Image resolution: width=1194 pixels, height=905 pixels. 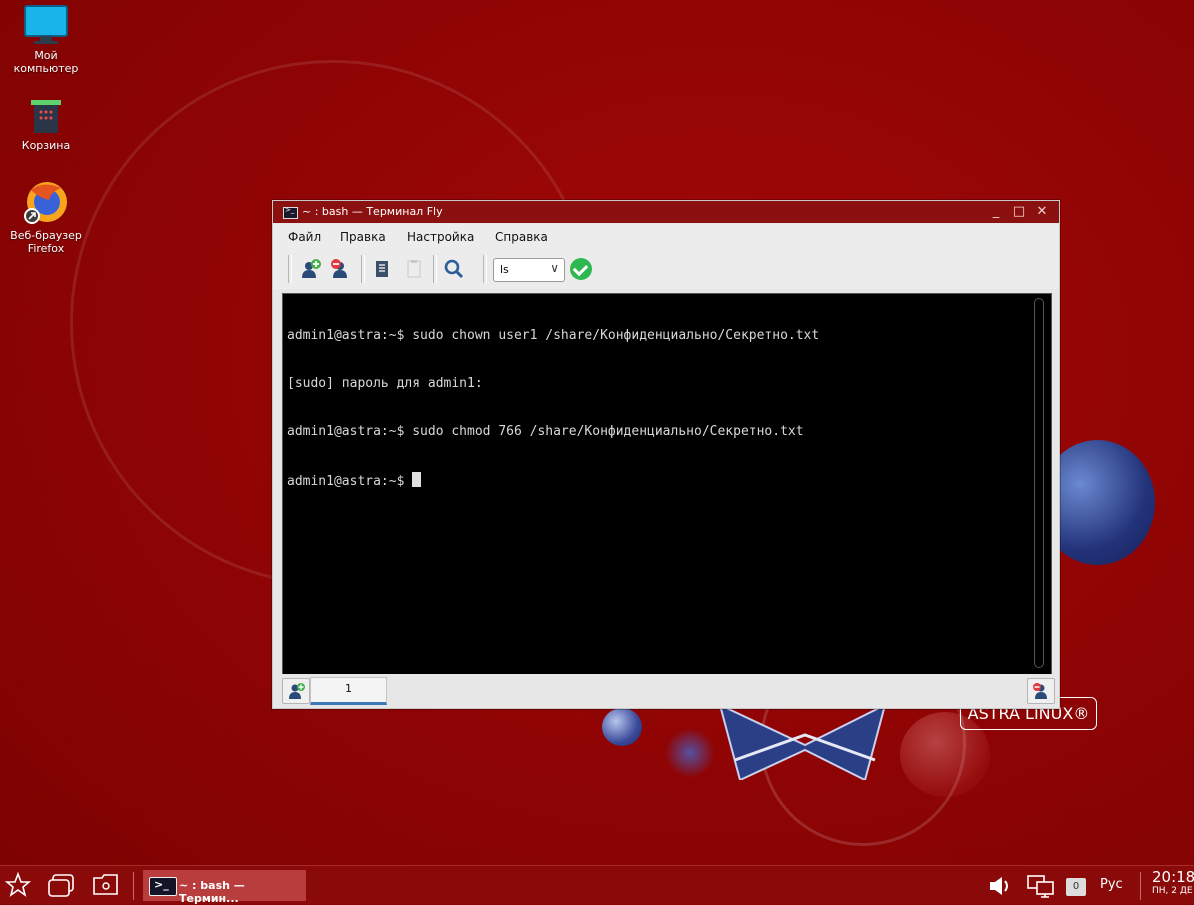 What do you see at coordinates (666, 236) in the screenshot?
I see `menubar: Файл Правка Настройка Справка` at bounding box center [666, 236].